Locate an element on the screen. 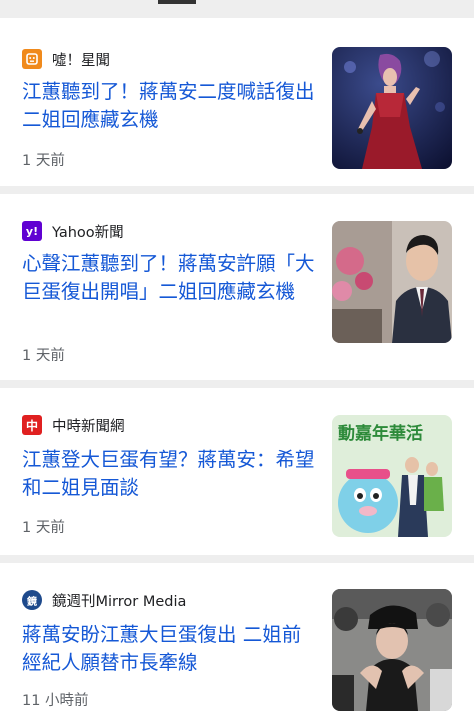 The width and height of the screenshot is (474, 715). banner-text: 動嘉年華活 is located at coordinates (380, 433).